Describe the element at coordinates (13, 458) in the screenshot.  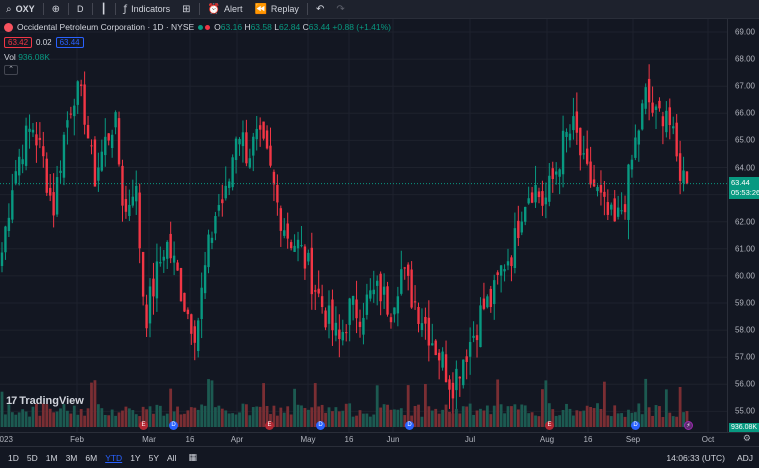
I see `range-1d: 1D` at that location.